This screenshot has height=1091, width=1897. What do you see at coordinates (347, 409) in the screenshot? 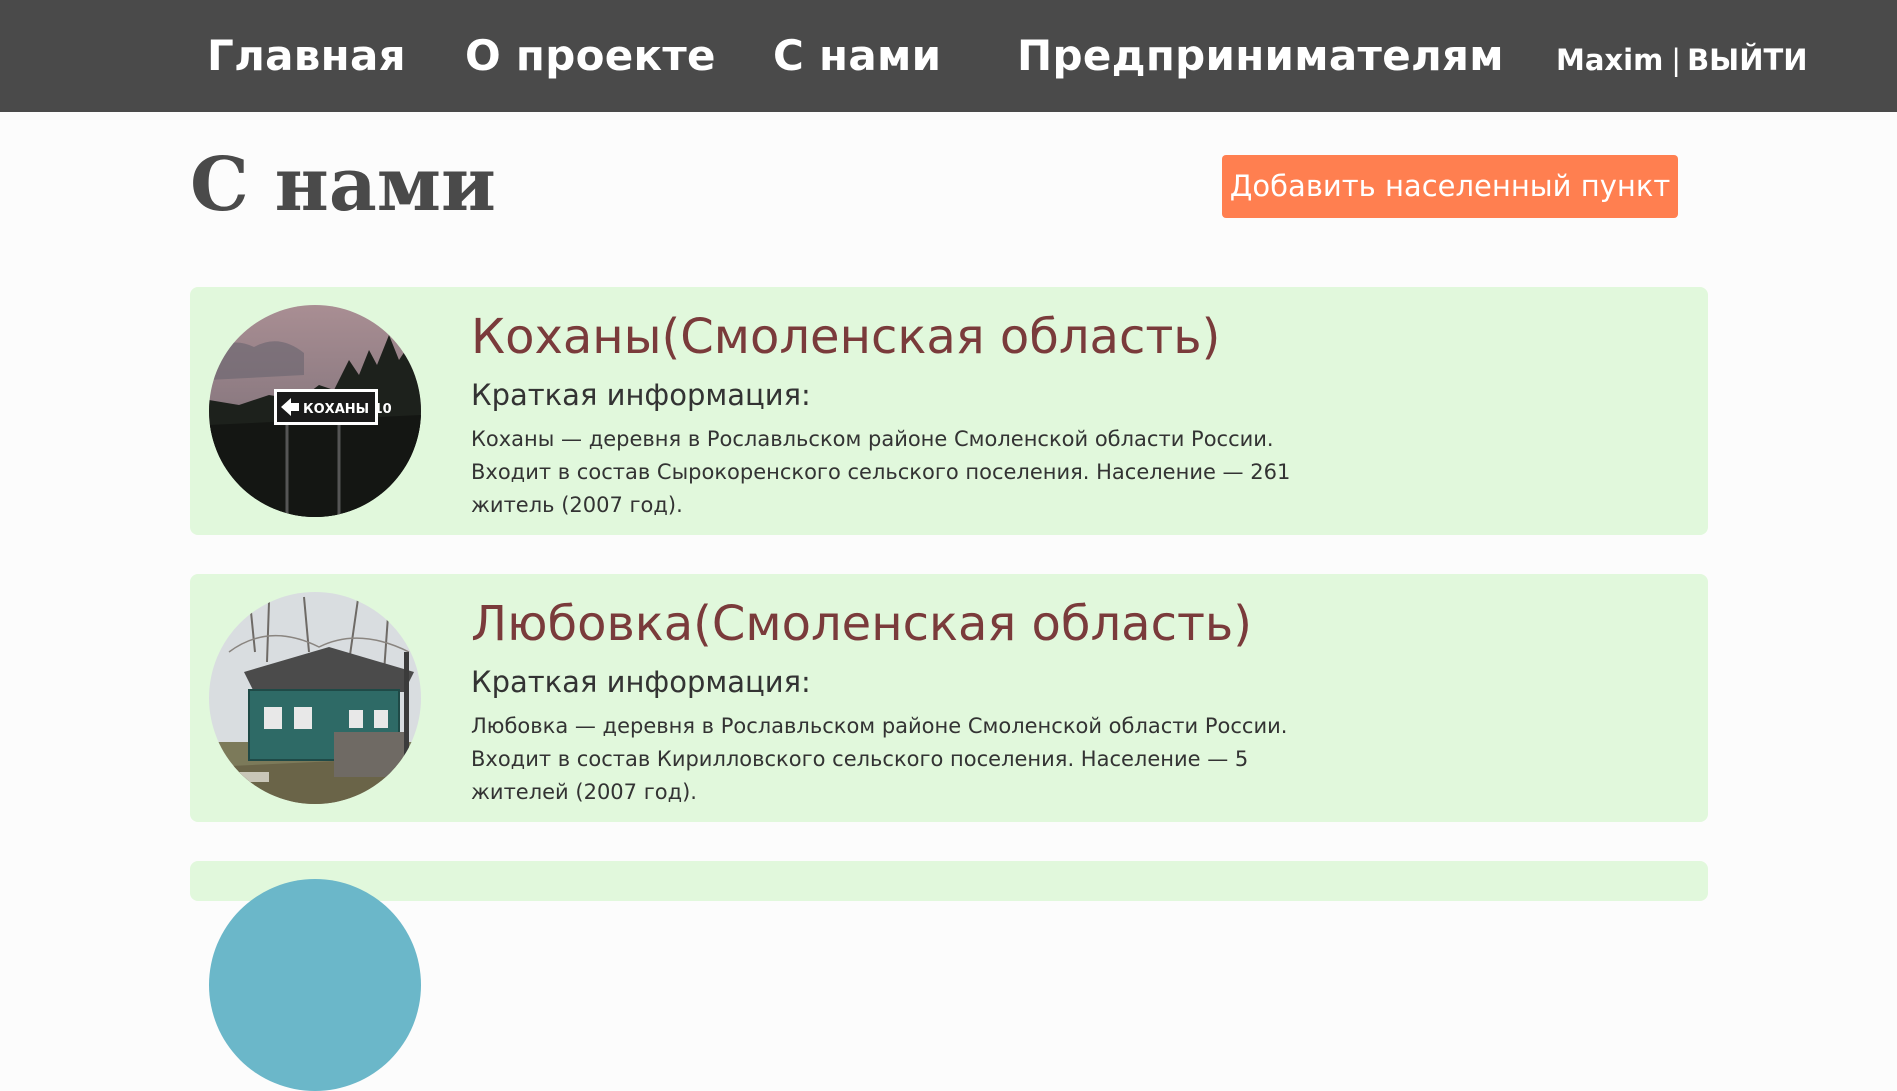
I see `road-sign-text: КОХАНЫ 10` at bounding box center [347, 409].